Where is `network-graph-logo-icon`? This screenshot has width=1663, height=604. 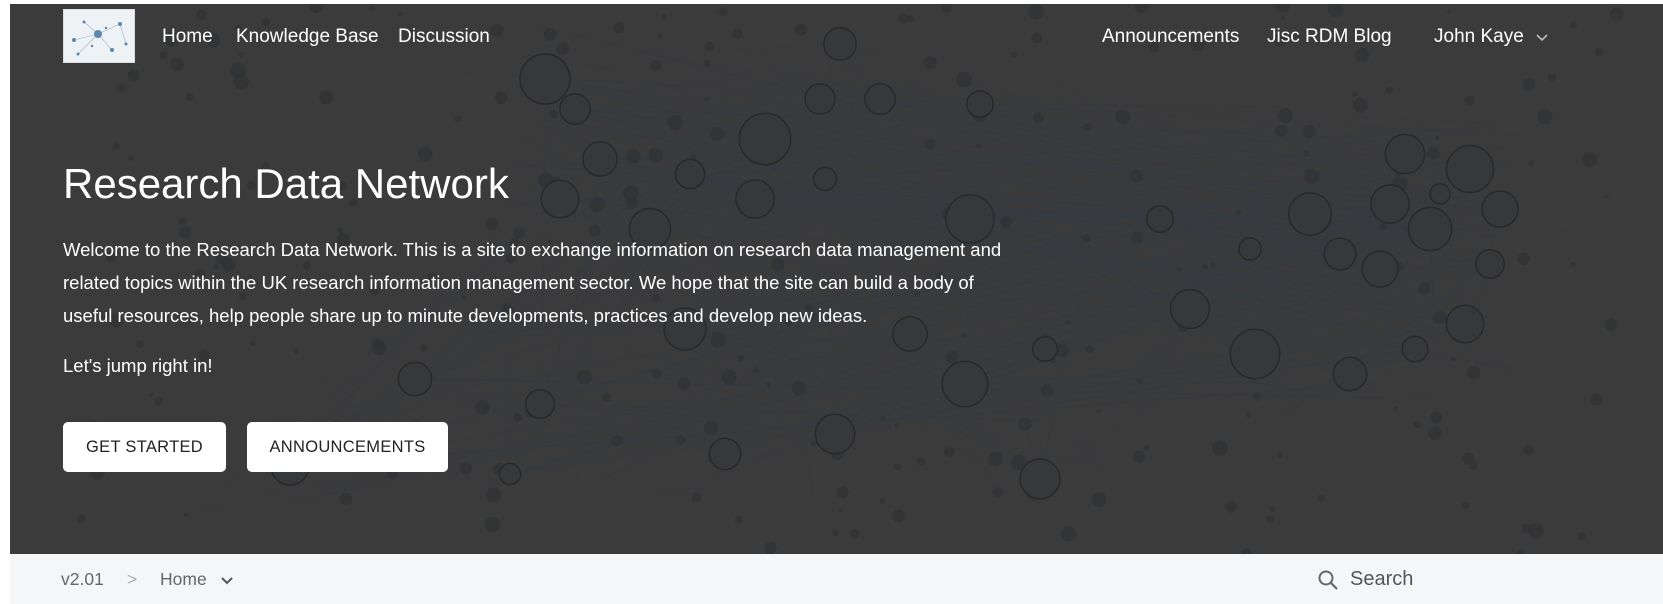 network-graph-logo-icon is located at coordinates (100, 38).